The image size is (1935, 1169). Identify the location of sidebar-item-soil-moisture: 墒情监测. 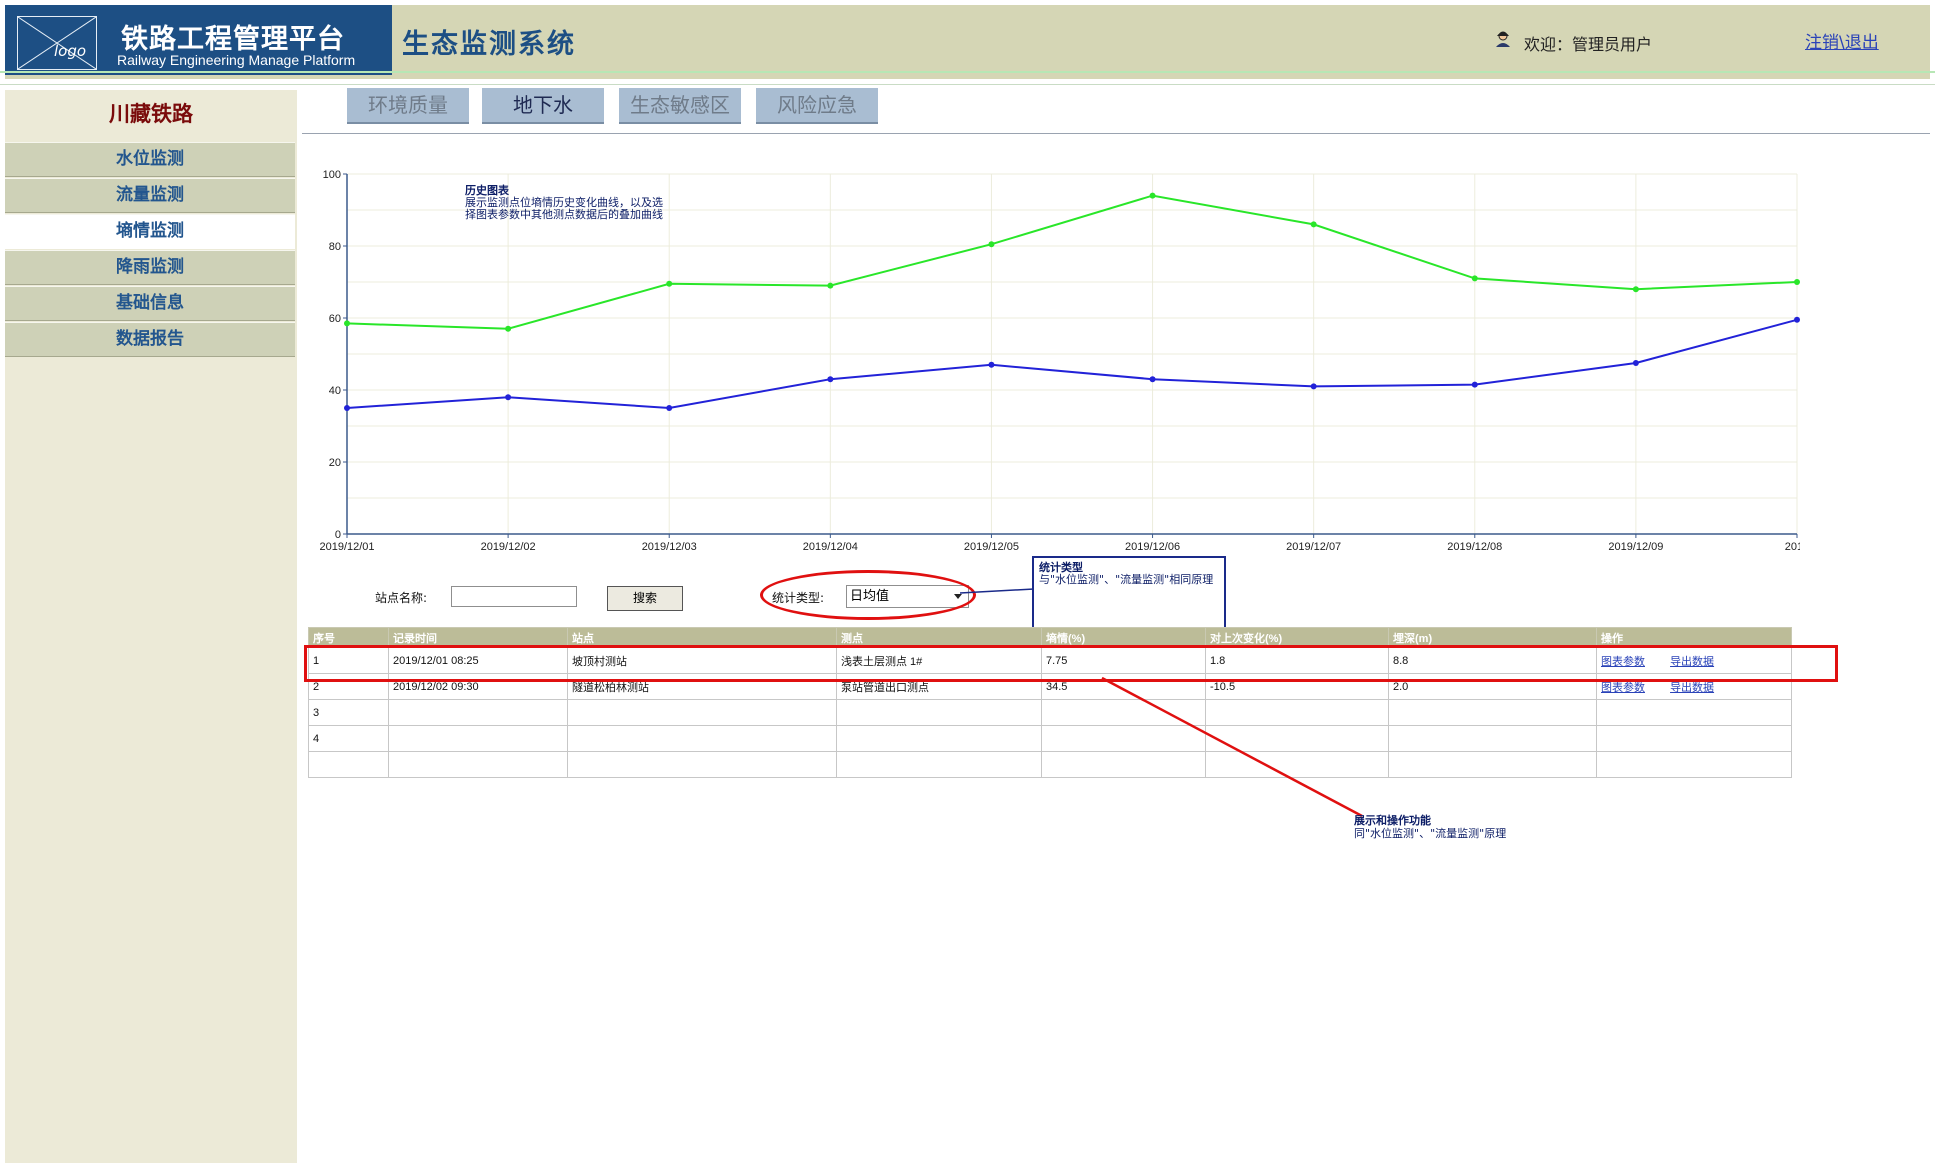
(150, 231).